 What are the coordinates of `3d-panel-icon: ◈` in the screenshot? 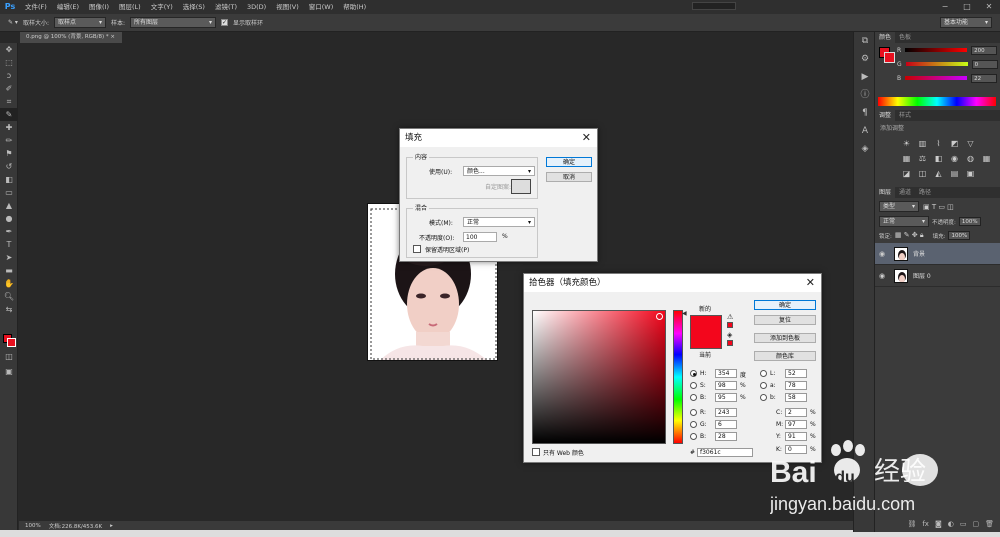 It's located at (865, 149).